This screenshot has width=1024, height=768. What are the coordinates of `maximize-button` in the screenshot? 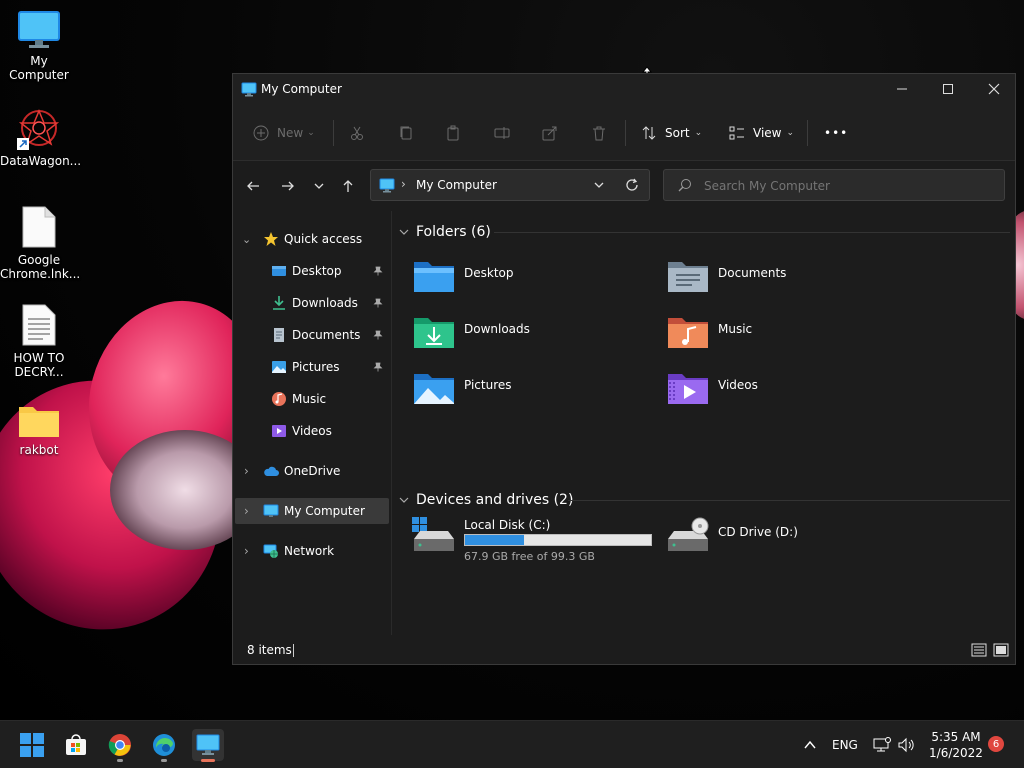 It's located at (948, 89).